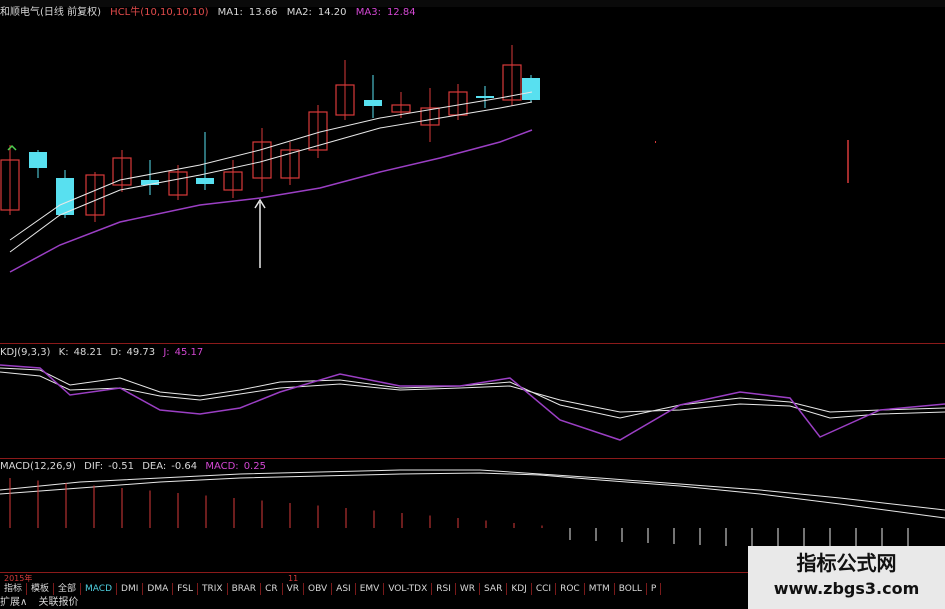 The image size is (945, 609). Describe the element at coordinates (263, 12) in the screenshot. I see `ma1-value: 13.66` at that location.